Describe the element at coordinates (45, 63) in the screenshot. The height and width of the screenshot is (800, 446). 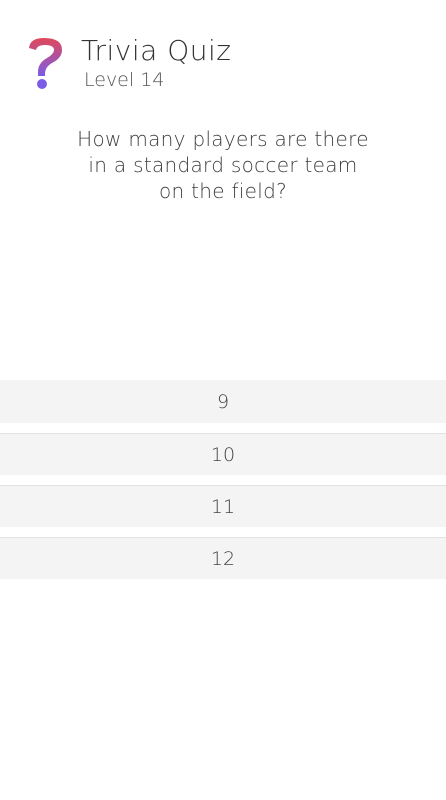
I see `question-mark-icon` at that location.